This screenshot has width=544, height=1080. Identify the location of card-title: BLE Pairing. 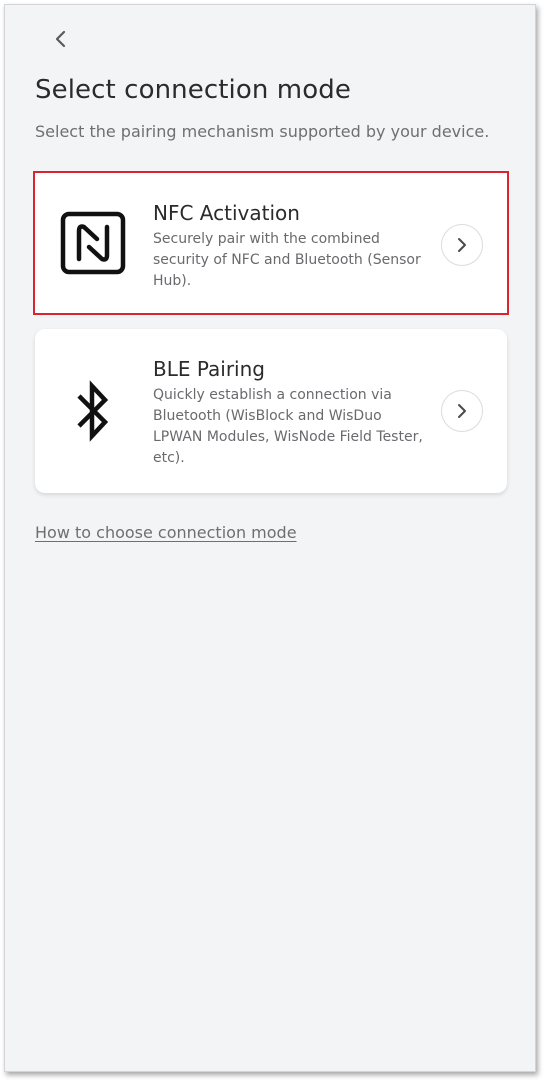
(209, 369).